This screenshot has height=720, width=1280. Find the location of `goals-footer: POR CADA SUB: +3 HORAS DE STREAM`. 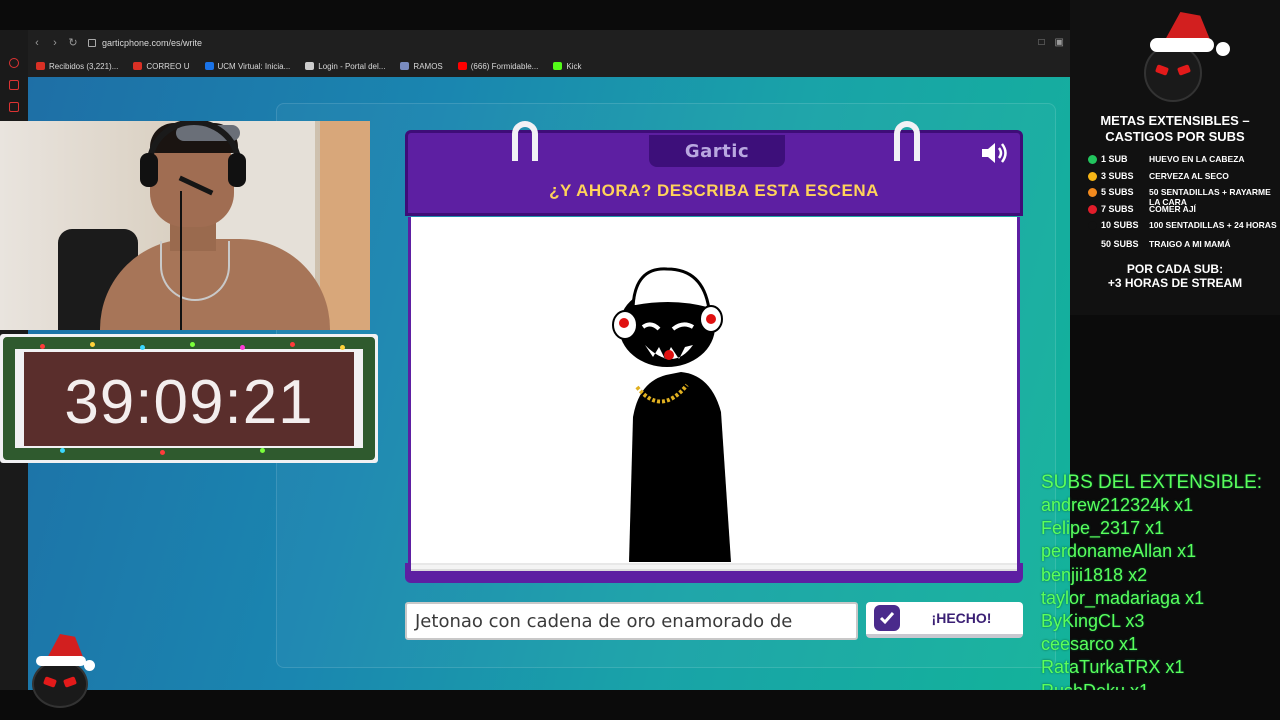

goals-footer: POR CADA SUB: +3 HORAS DE STREAM is located at coordinates (1175, 276).